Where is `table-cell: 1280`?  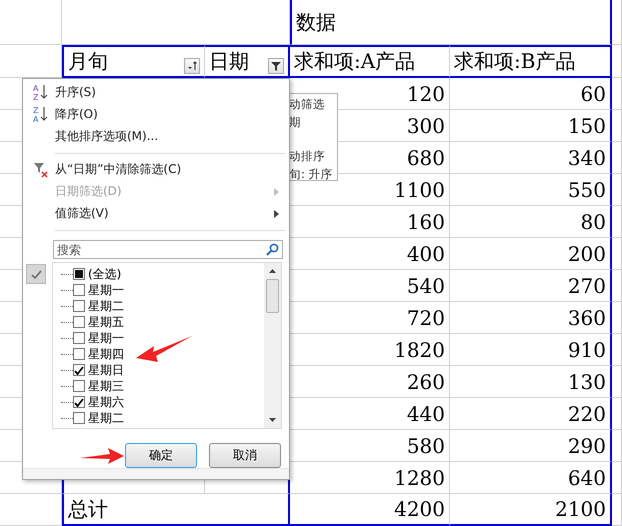
table-cell: 1280 is located at coordinates (370, 478).